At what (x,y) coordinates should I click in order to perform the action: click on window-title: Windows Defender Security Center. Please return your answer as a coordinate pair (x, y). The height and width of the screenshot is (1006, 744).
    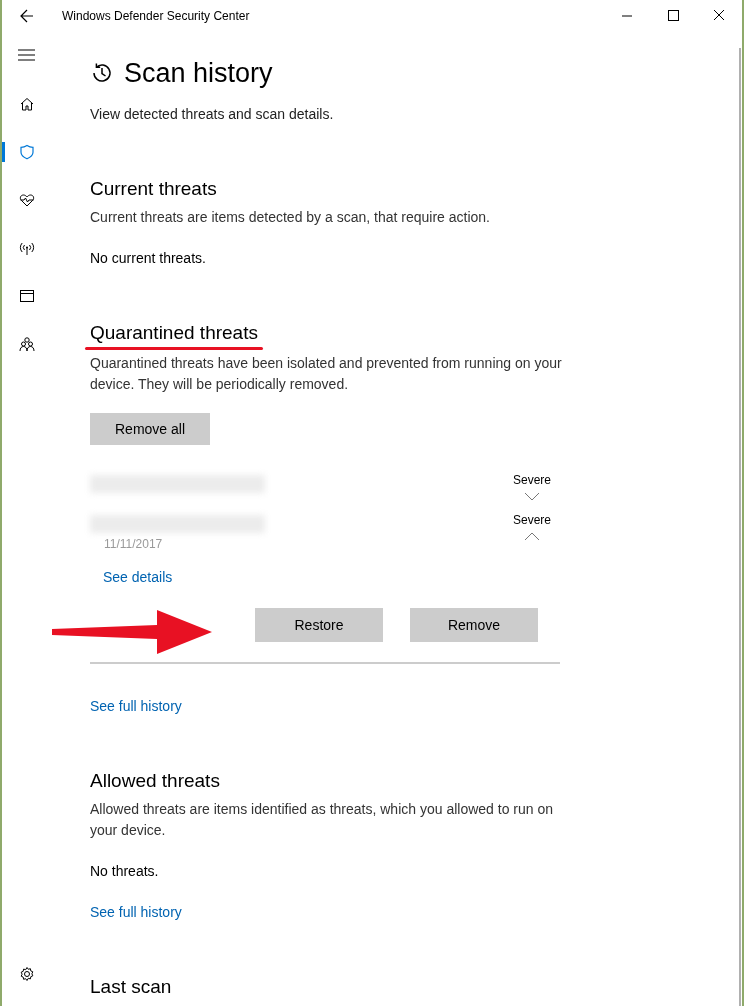
    Looking at the image, I should click on (156, 16).